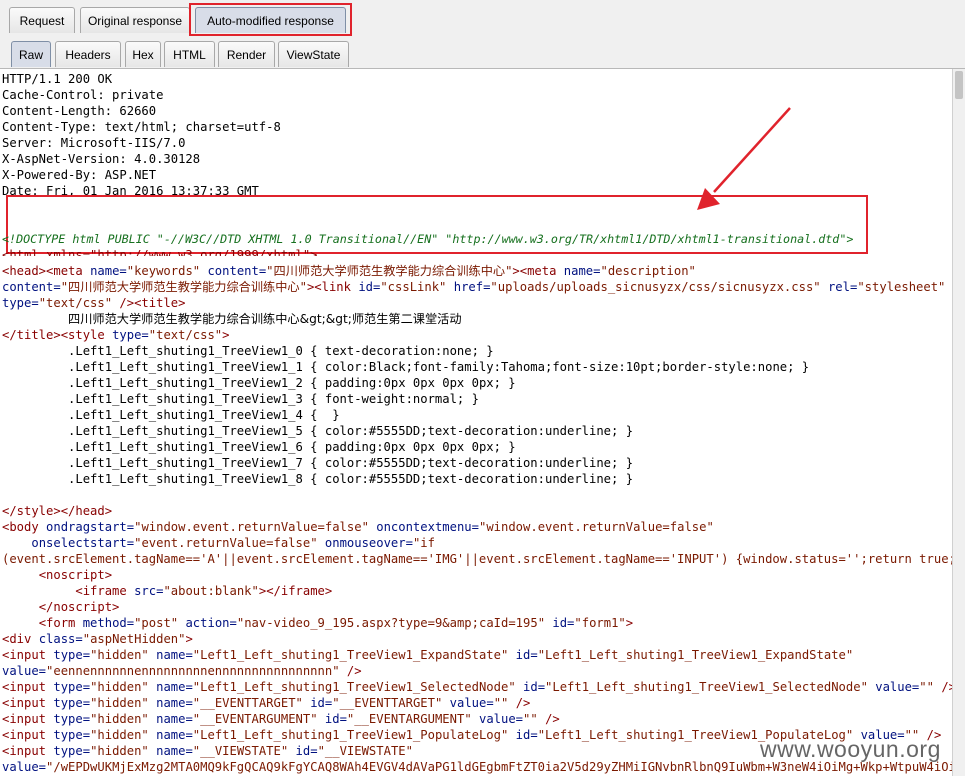 The image size is (965, 776). Describe the element at coordinates (270, 19) in the screenshot. I see `highlight-tab-box` at that location.